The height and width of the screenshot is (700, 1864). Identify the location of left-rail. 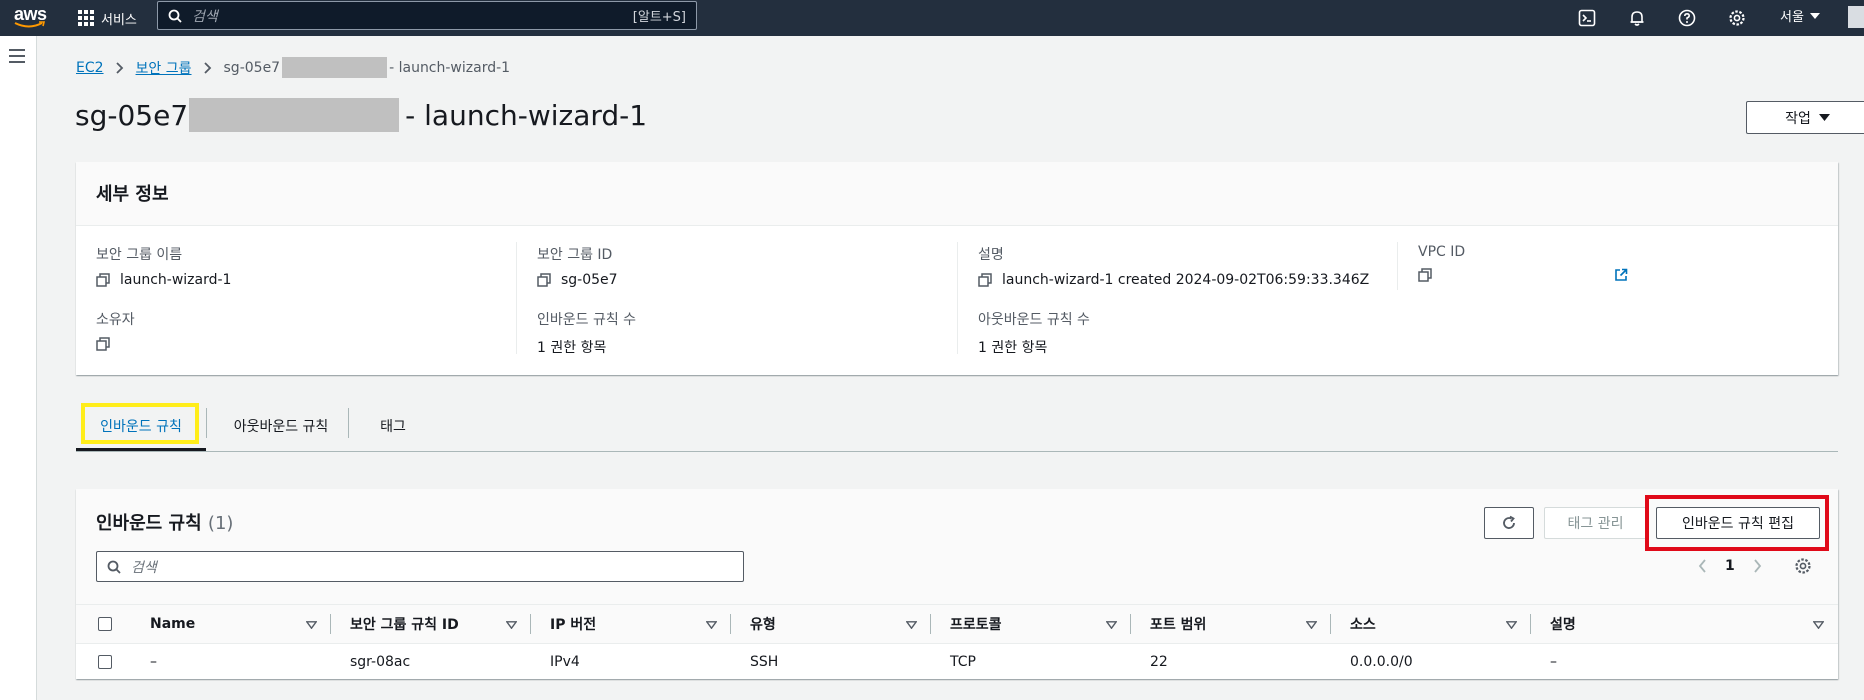
(18, 368).